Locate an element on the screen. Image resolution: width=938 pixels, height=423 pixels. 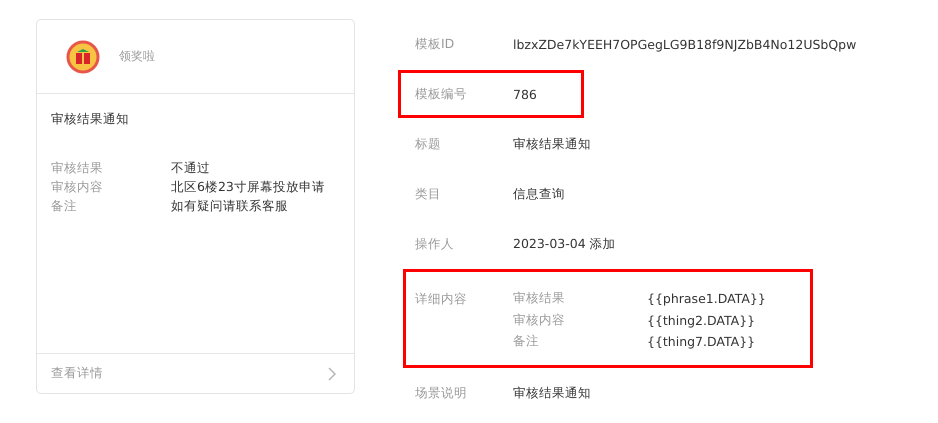
field-value: 786 is located at coordinates (525, 94).